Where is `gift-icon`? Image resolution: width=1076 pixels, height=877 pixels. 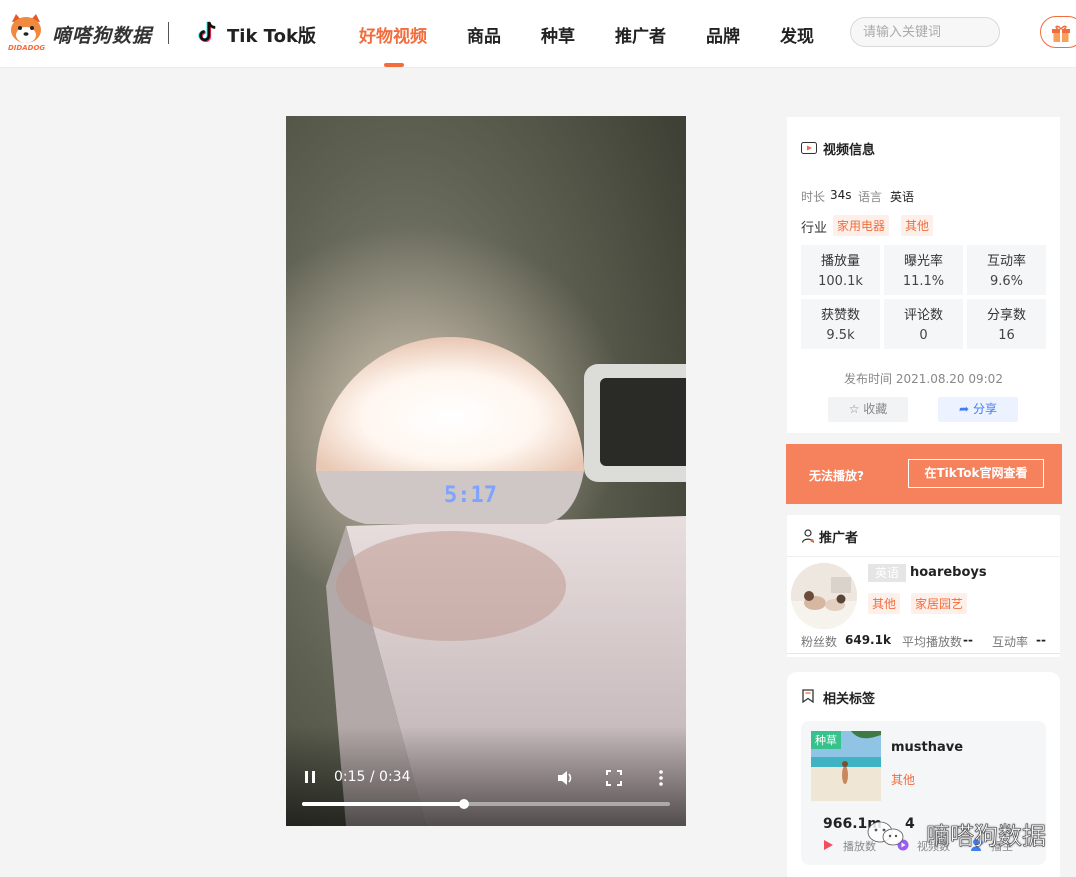
gift-icon is located at coordinates (1061, 33).